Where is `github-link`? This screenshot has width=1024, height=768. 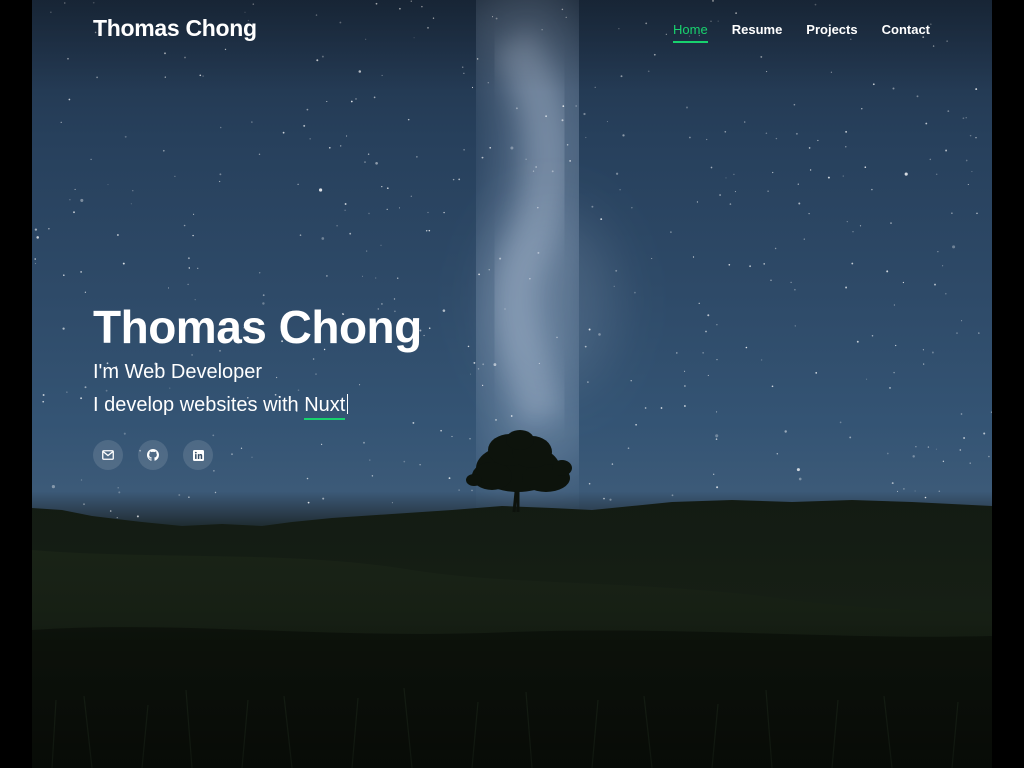 github-link is located at coordinates (153, 455).